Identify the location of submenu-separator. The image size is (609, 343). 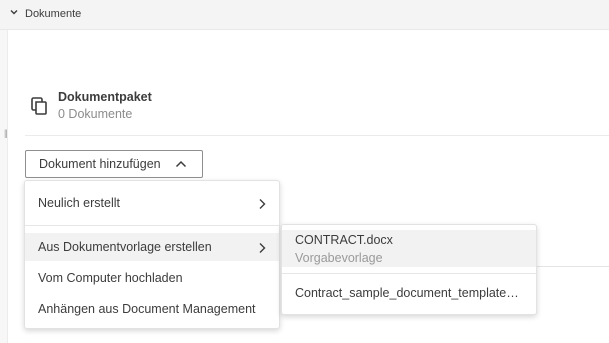
(409, 273).